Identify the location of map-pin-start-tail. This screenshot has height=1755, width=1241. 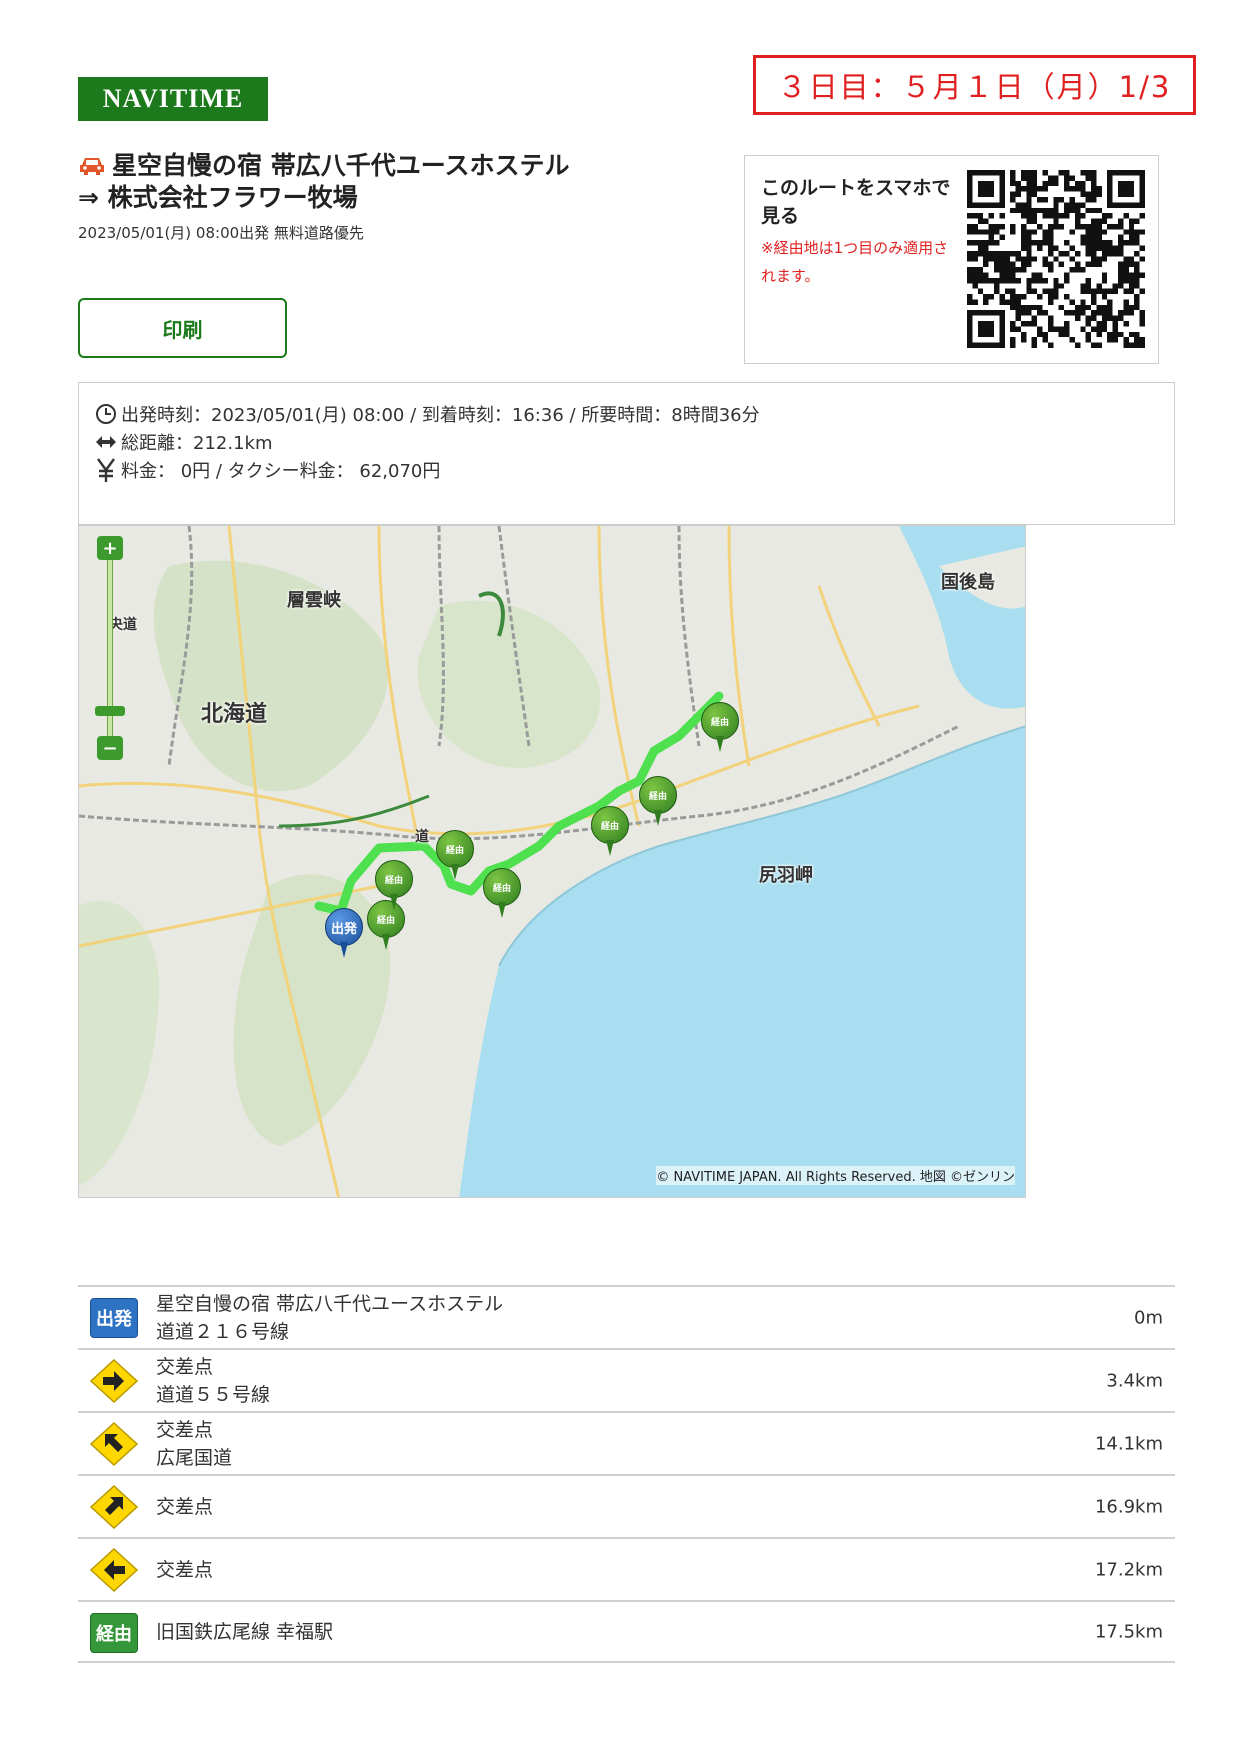
(344, 950).